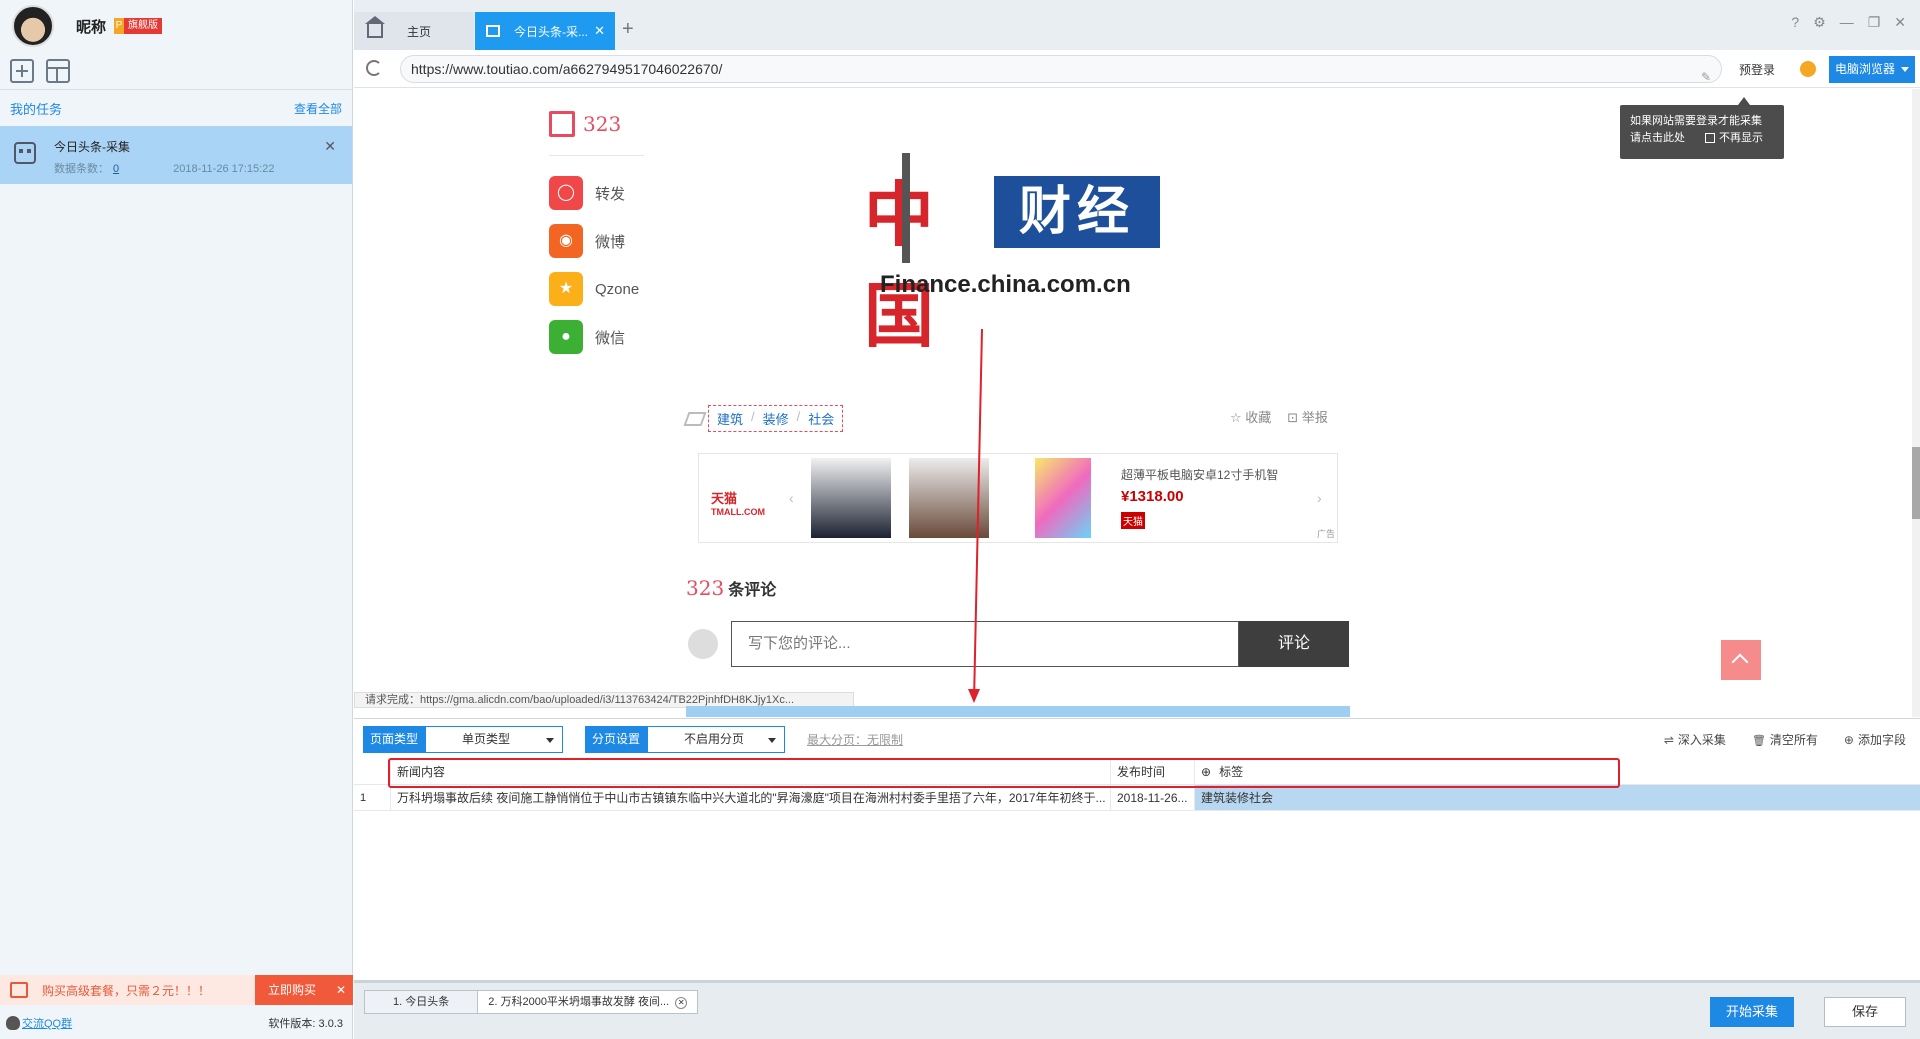 This screenshot has height=1039, width=1920. What do you see at coordinates (594, 289) in the screenshot?
I see `share-item: ★ Qzone` at bounding box center [594, 289].